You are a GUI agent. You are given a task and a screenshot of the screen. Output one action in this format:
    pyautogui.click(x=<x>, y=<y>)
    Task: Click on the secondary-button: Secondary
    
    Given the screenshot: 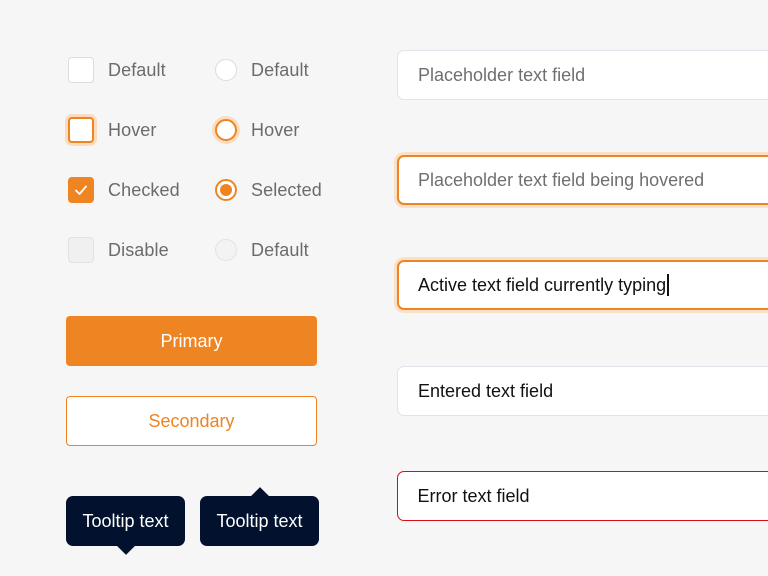 What is the action you would take?
    pyautogui.click(x=191, y=421)
    